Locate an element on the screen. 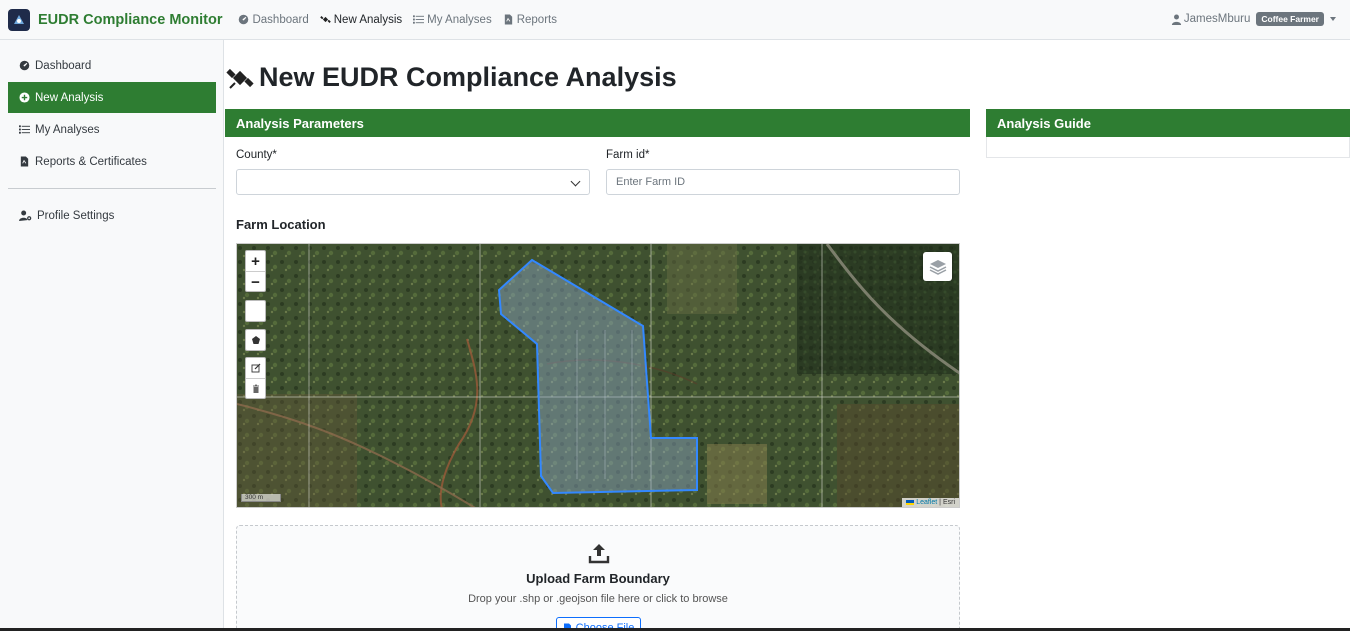 This screenshot has height=631, width=1350. farm-id-input is located at coordinates (783, 182).